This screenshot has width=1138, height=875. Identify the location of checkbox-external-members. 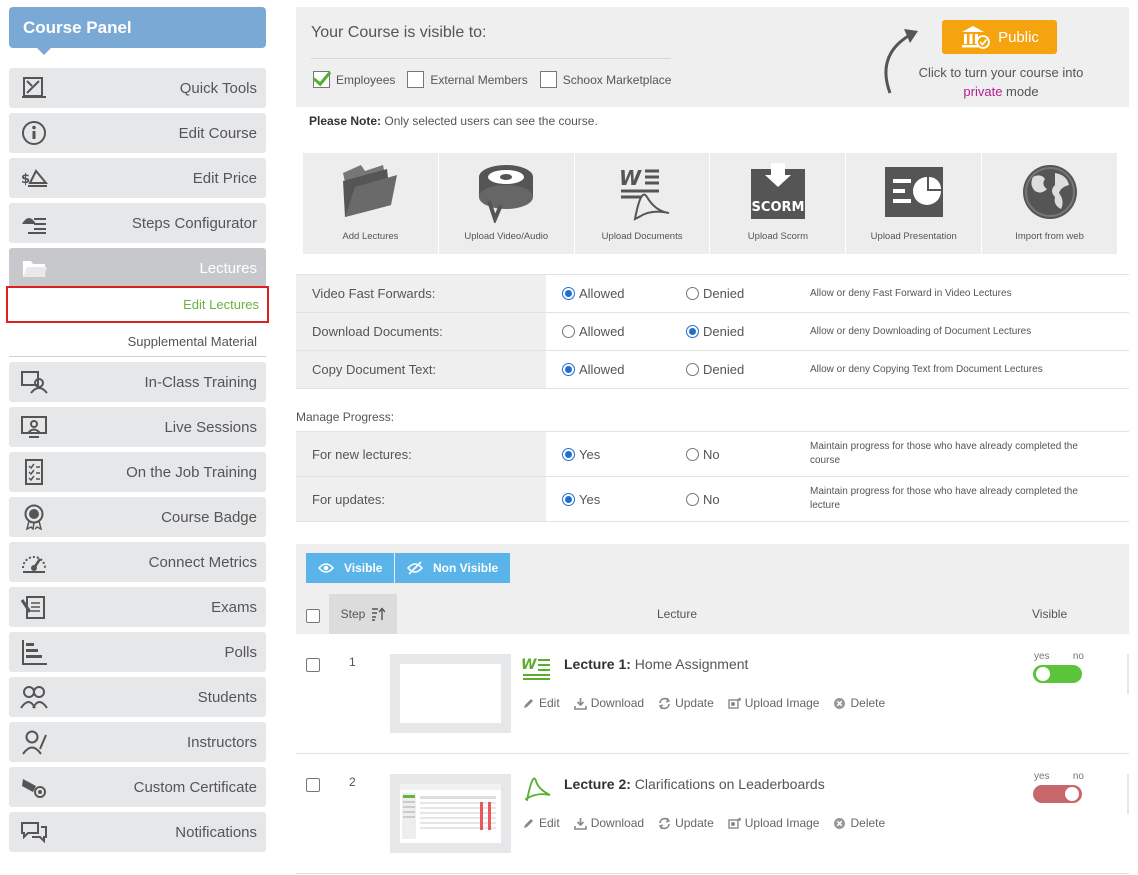
(416, 79).